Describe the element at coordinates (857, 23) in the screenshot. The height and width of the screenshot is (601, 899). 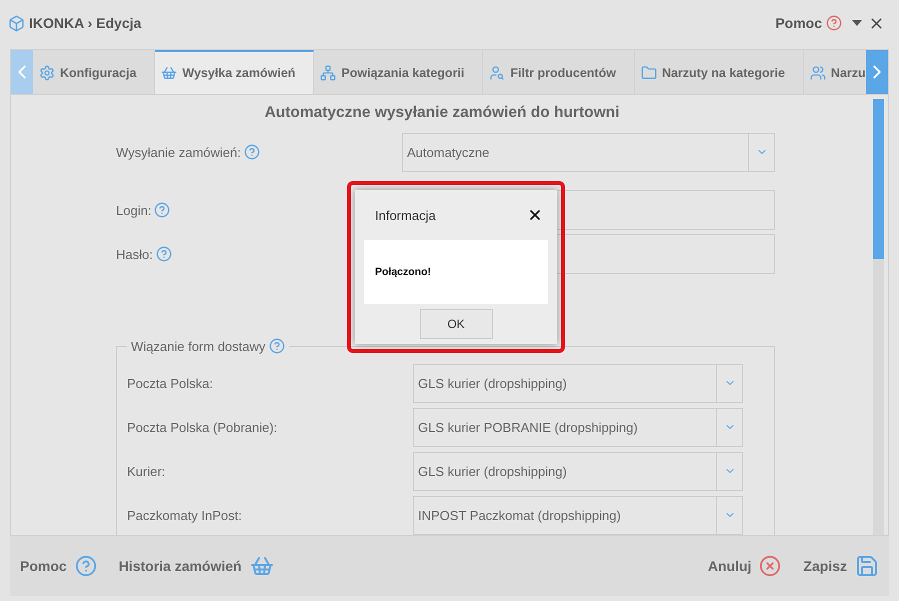
I see `caret-icon` at that location.